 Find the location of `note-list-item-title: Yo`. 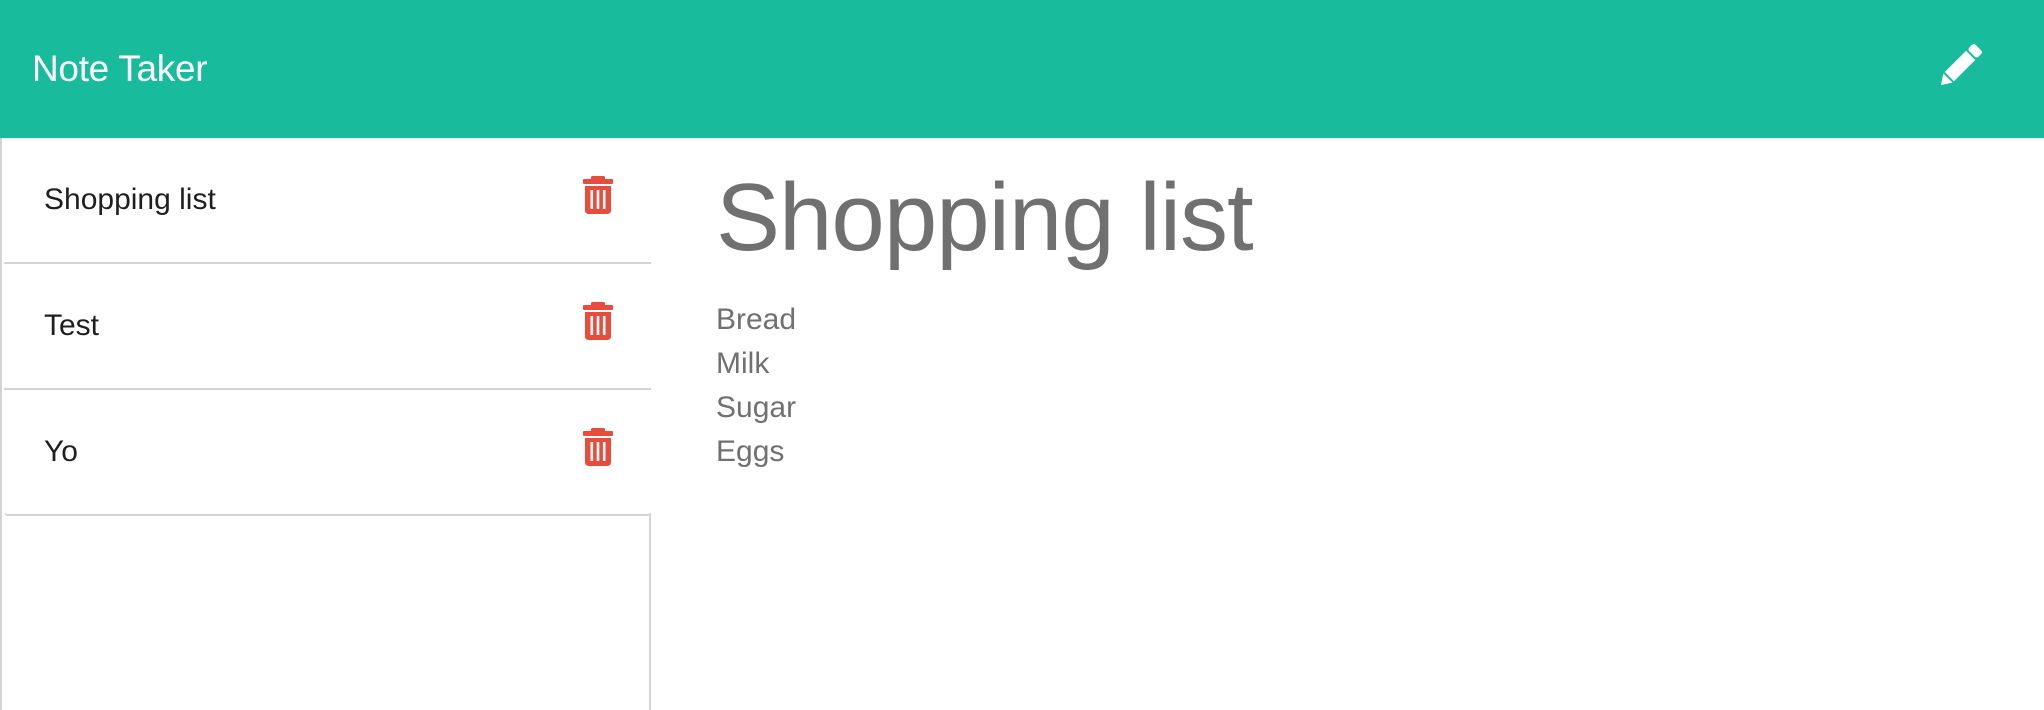

note-list-item-title: Yo is located at coordinates (61, 452).